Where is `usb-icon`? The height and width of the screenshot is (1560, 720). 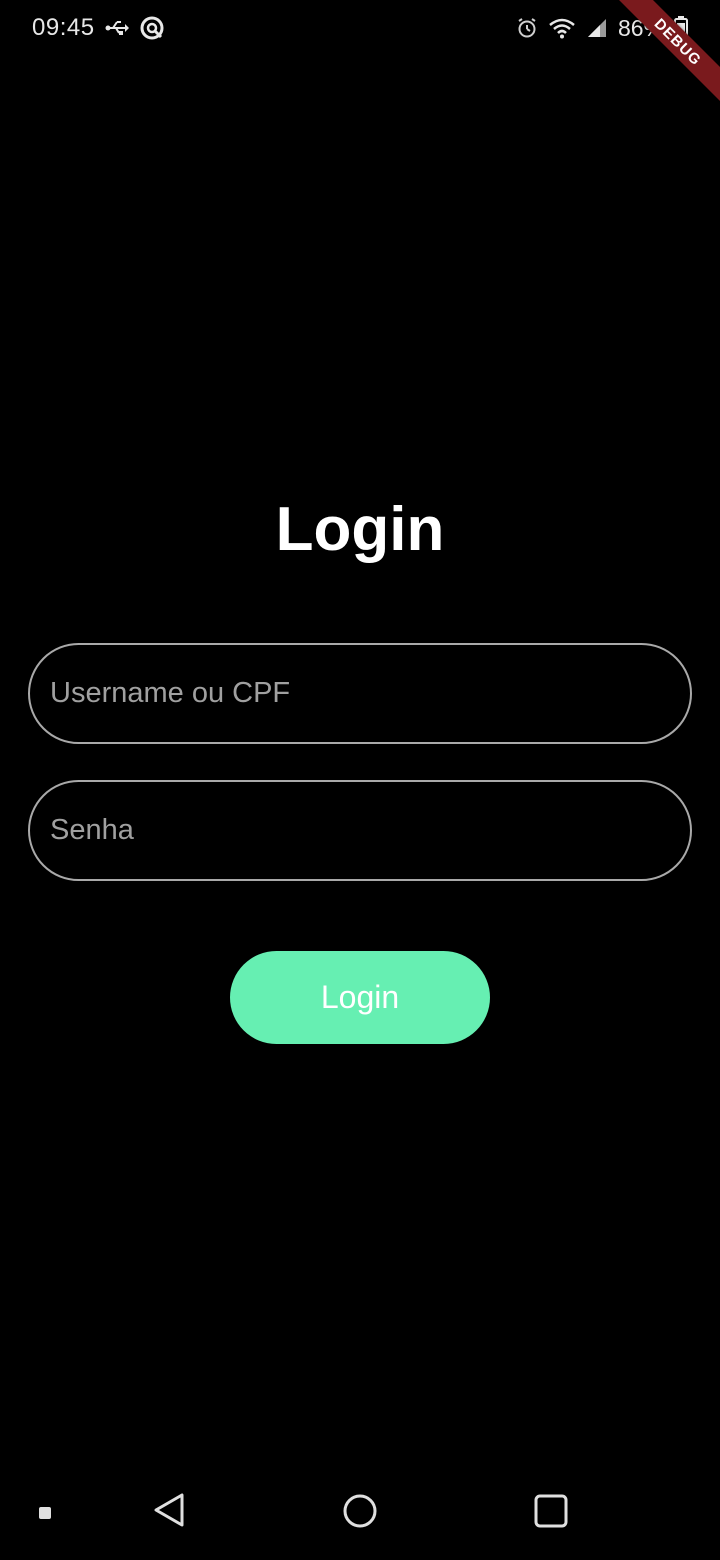
usb-icon is located at coordinates (117, 28).